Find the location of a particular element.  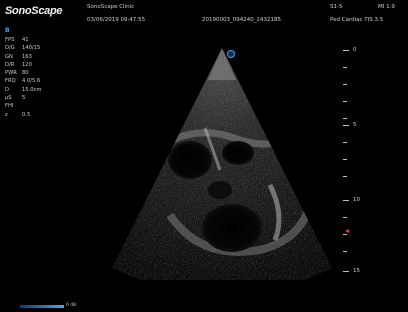

gray-map-bar is located at coordinates (42, 306).